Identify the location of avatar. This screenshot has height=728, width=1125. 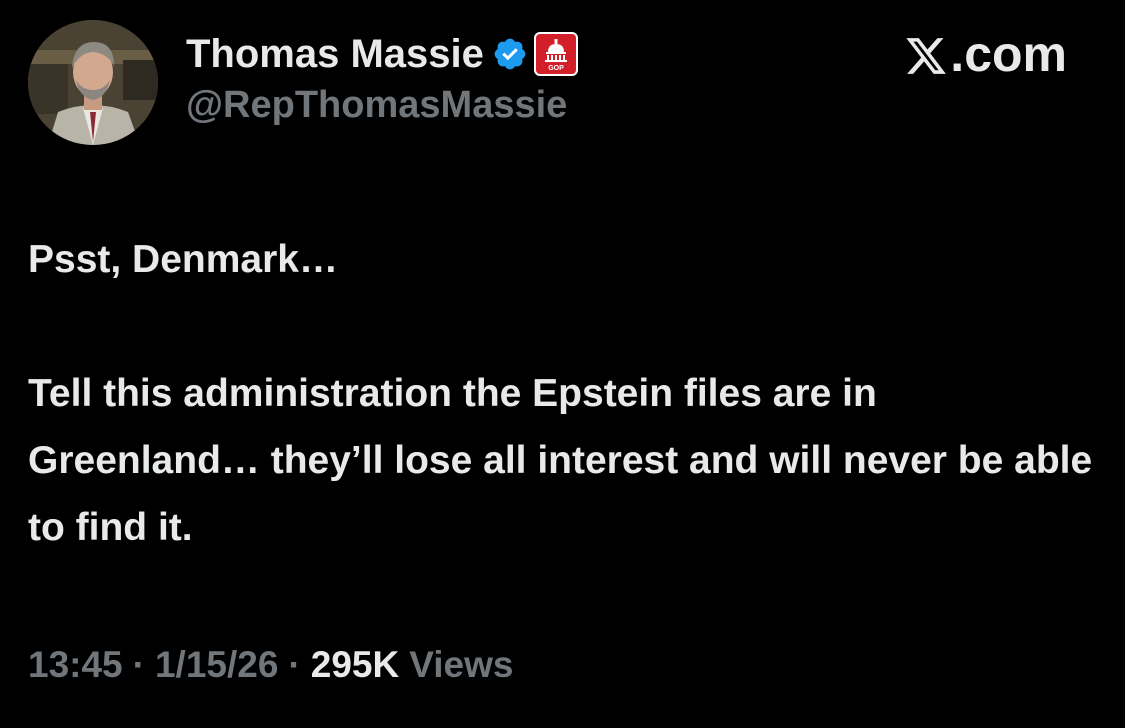
(93, 82).